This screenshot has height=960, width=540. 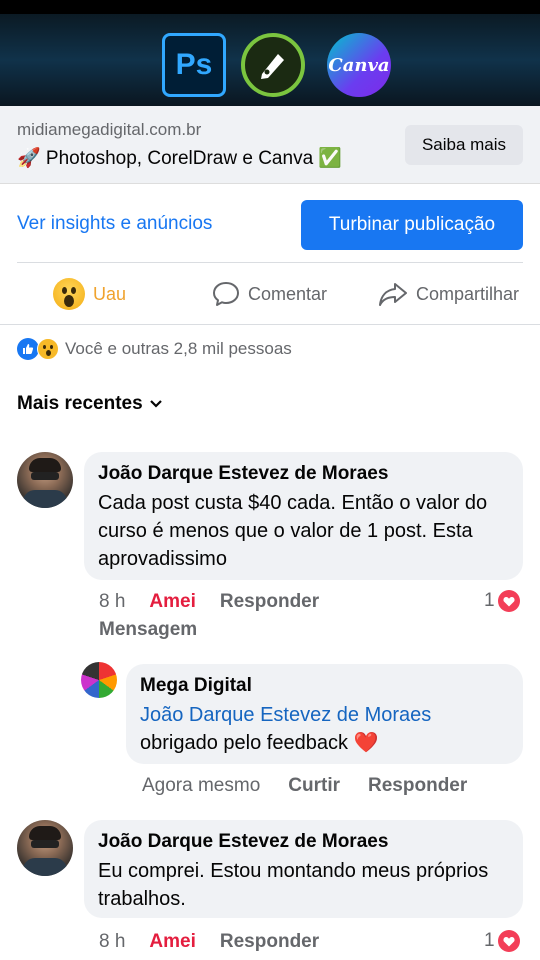 I want to click on message-button: Mensagem, so click(x=148, y=630).